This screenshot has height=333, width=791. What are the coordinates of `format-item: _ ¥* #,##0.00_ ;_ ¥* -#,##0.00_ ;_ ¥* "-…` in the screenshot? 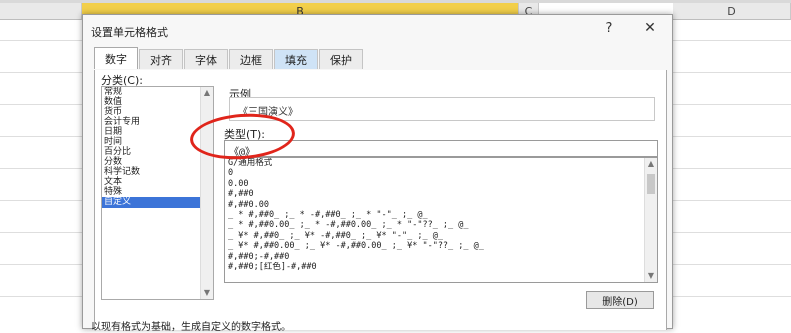 It's located at (441, 246).